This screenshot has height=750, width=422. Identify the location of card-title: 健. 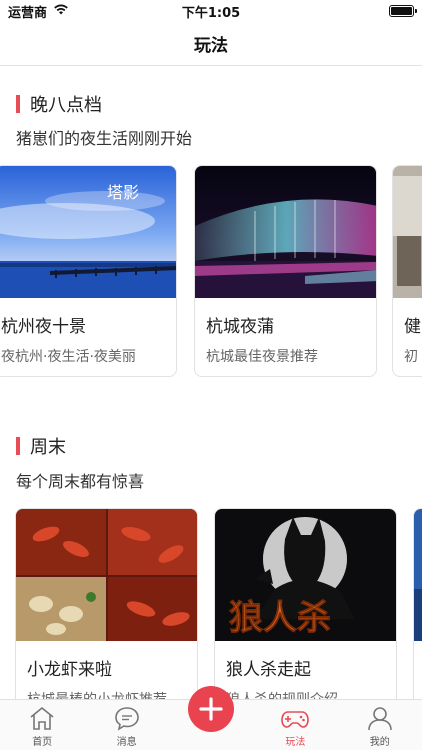
(412, 327).